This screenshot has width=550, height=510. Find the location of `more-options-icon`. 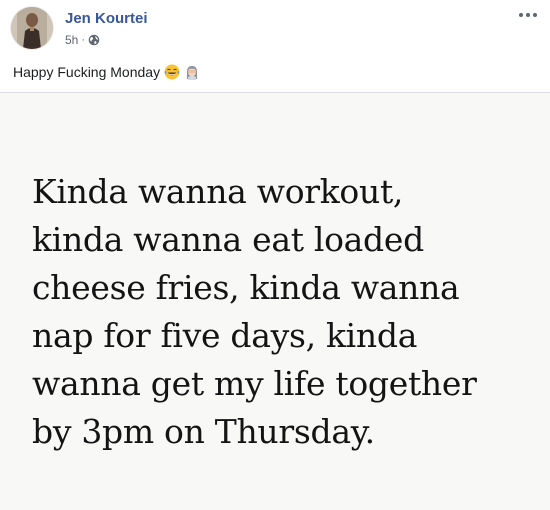

more-options-icon is located at coordinates (528, 15).